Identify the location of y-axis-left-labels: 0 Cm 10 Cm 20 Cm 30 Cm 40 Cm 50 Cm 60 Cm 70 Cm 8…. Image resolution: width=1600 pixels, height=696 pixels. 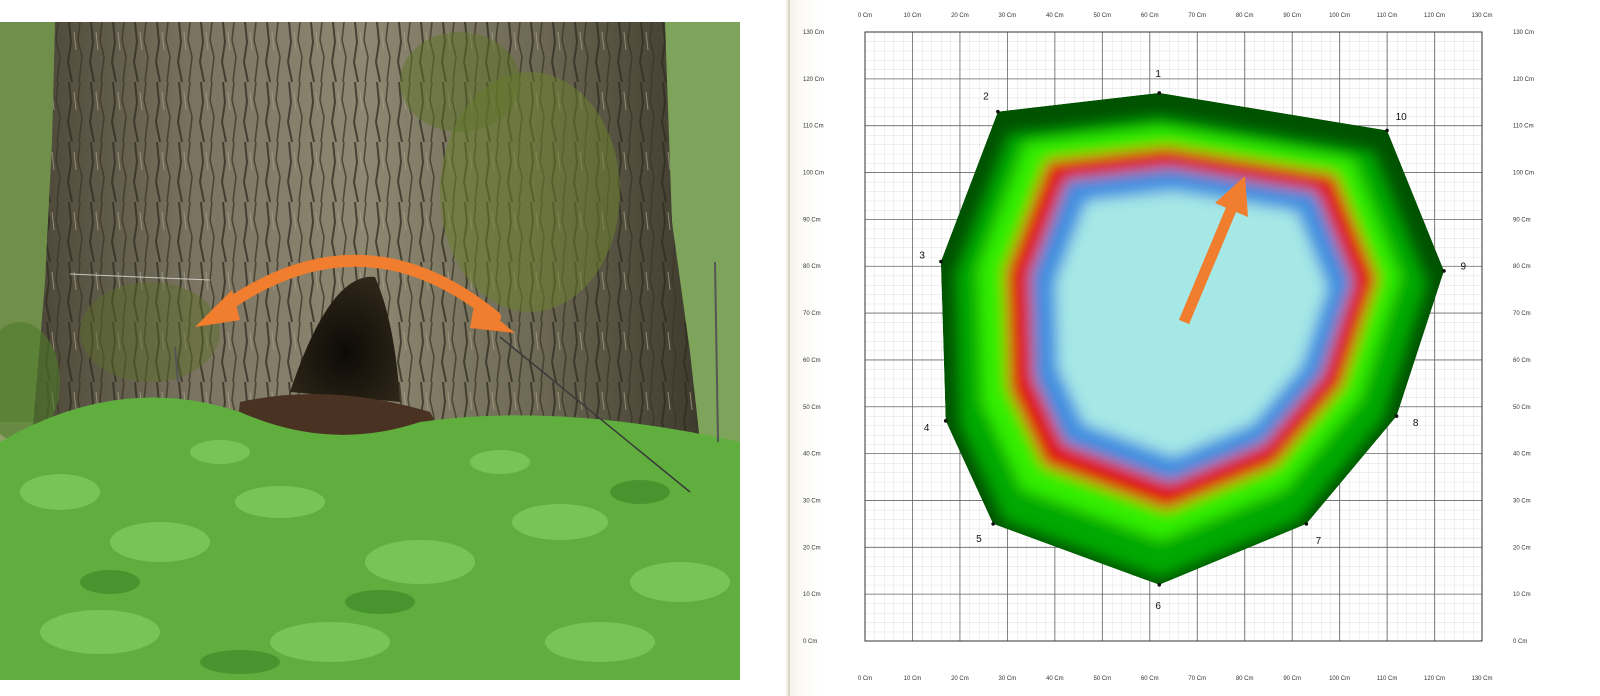
(813, 337).